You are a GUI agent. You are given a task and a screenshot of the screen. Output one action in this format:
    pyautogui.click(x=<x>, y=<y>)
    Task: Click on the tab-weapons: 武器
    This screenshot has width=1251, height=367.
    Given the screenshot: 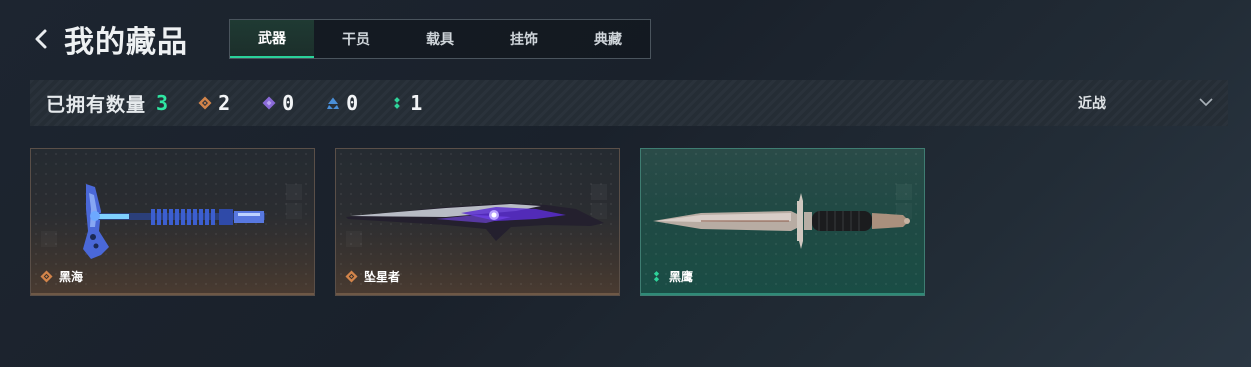 What is the action you would take?
    pyautogui.click(x=272, y=39)
    